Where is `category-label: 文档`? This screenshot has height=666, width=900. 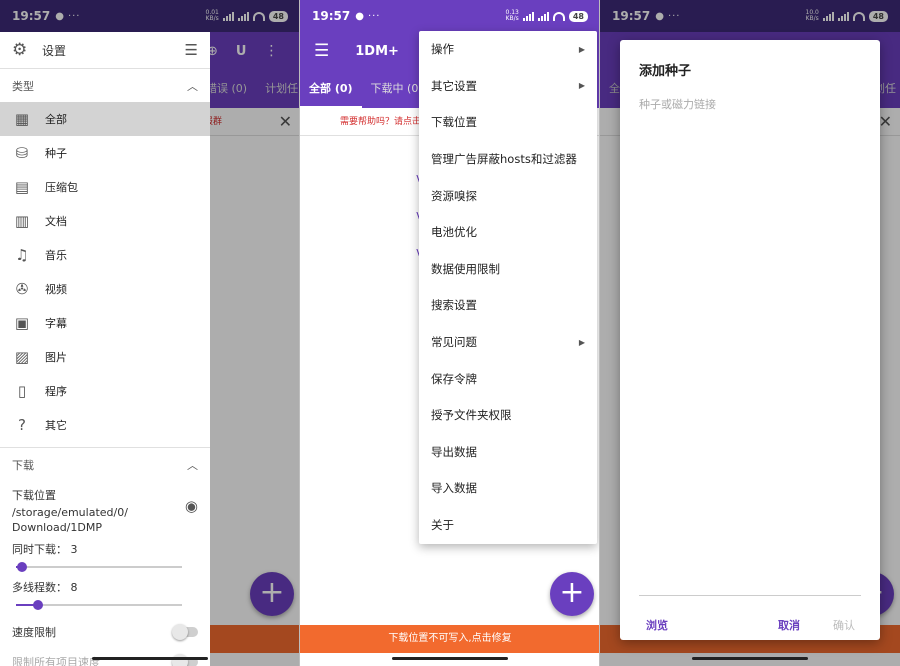 category-label: 文档 is located at coordinates (56, 221).